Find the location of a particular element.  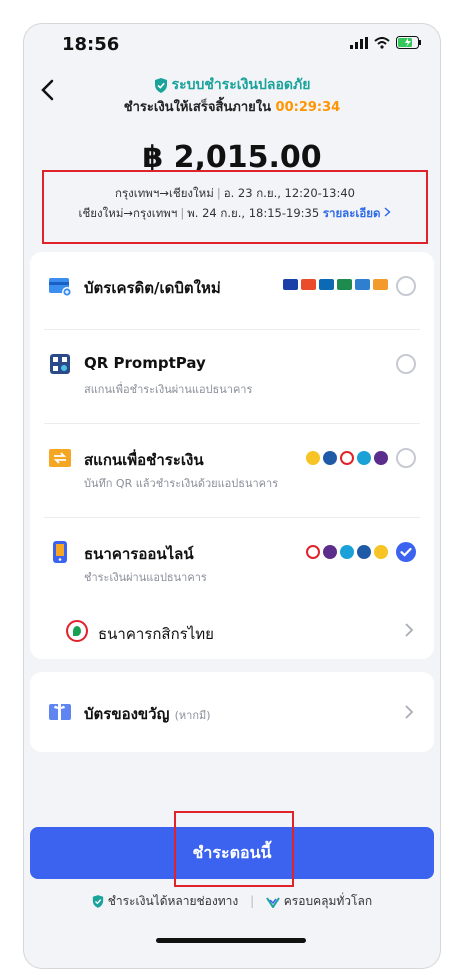

selected-bank-row: ธนาคารกสิกรไทย is located at coordinates (232, 632).